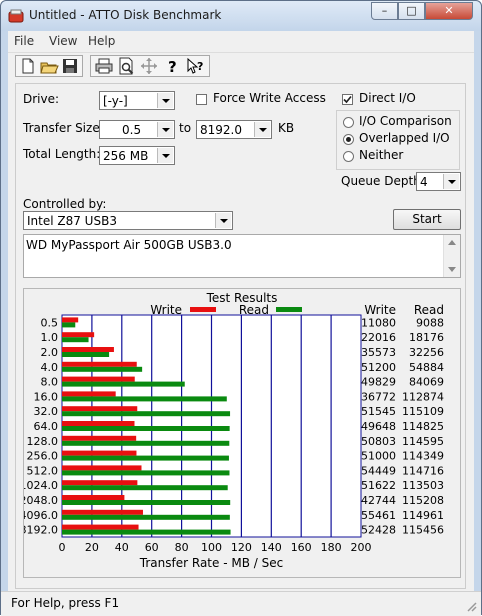 Image resolution: width=482 pixels, height=616 pixels. Describe the element at coordinates (242, 256) in the screenshot. I see `description-field: WD MyPassport Air 500GB USB3.0` at that location.